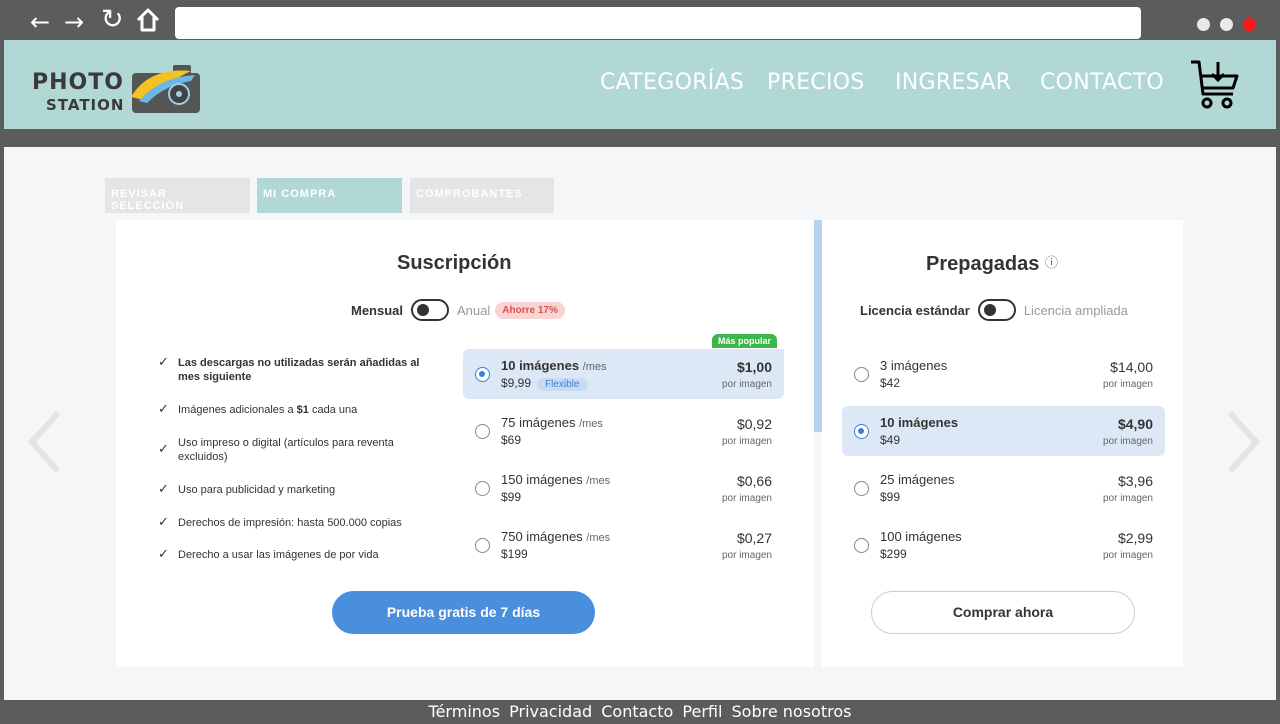  I want to click on option-price: $42, so click(890, 383).